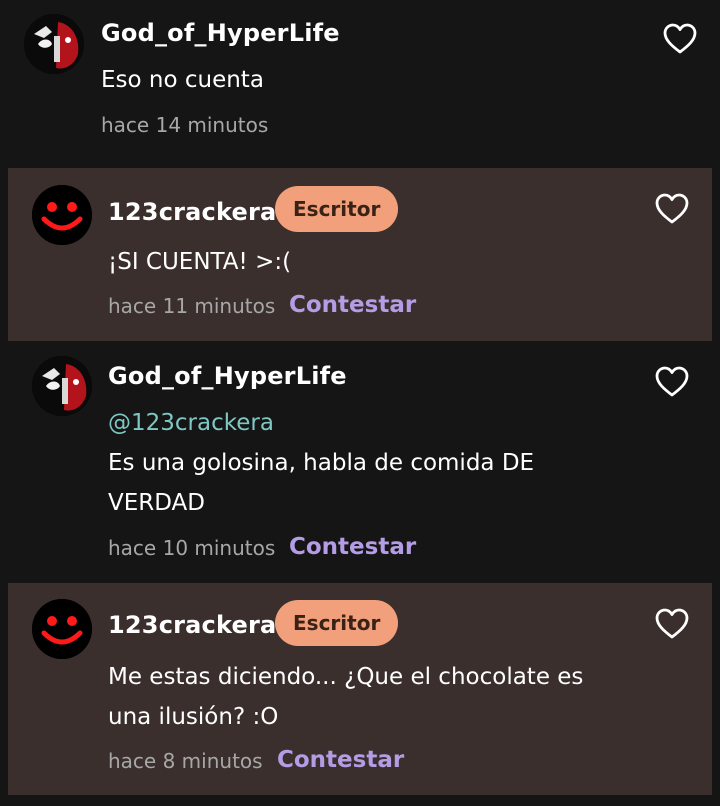  Describe the element at coordinates (156, 503) in the screenshot. I see `comment-text-line: VERDAD` at that location.